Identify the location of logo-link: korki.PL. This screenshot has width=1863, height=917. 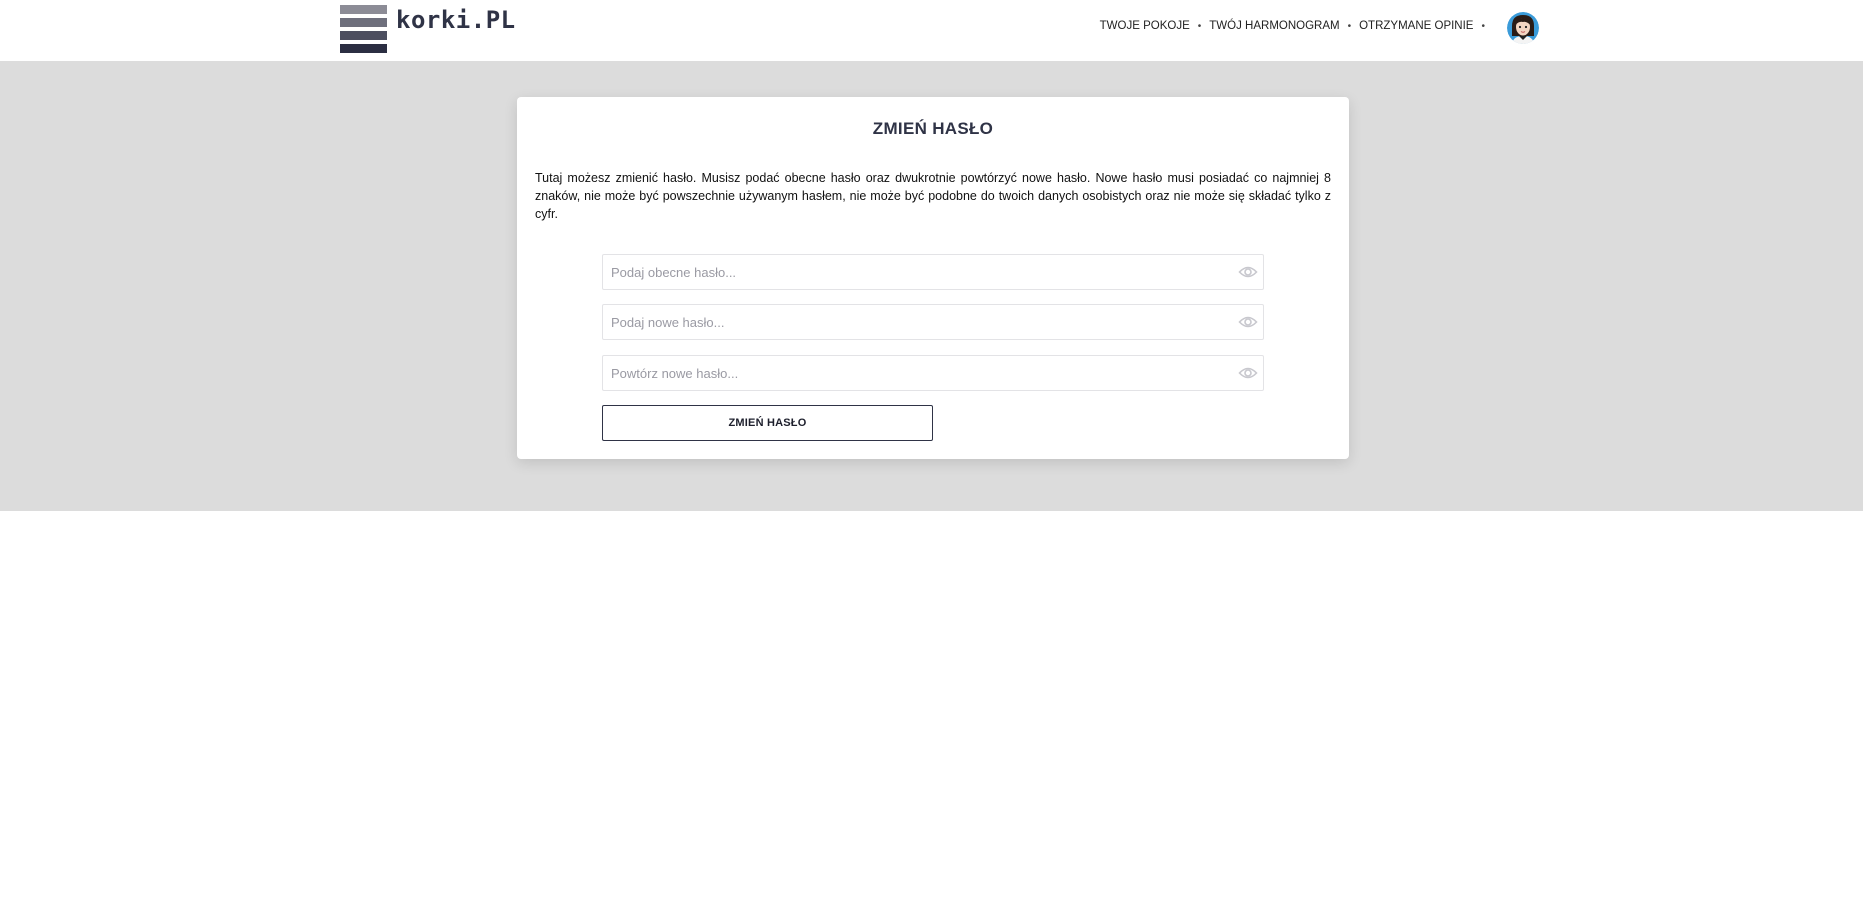
(428, 29).